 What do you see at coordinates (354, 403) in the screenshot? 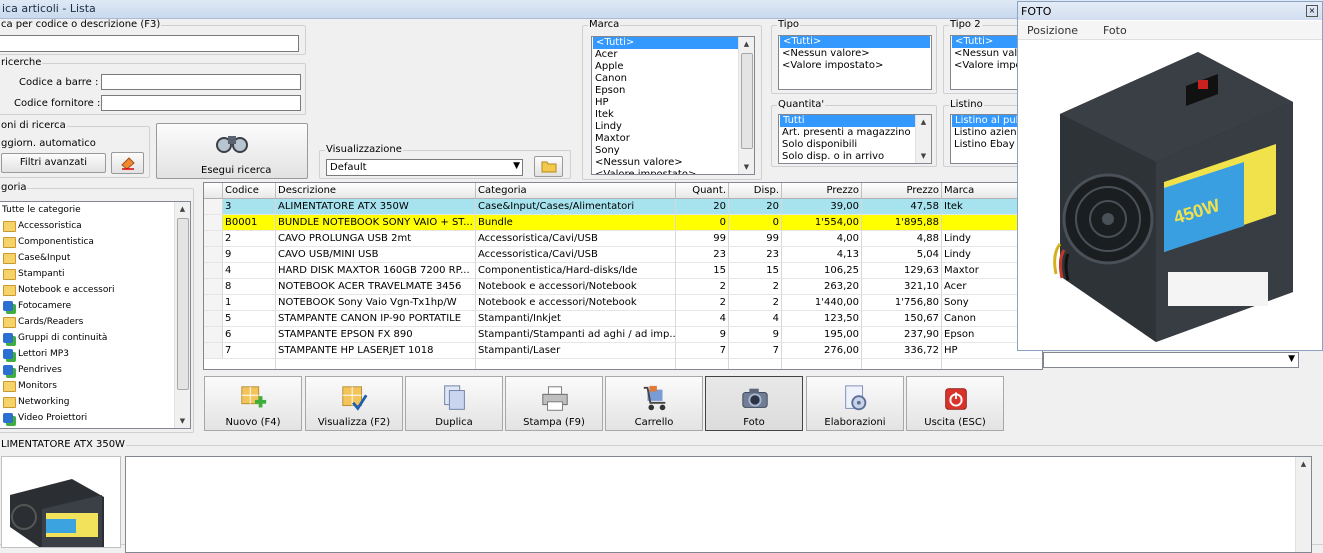
I see `toolbar-view-button: Visualizza (F2)` at bounding box center [354, 403].